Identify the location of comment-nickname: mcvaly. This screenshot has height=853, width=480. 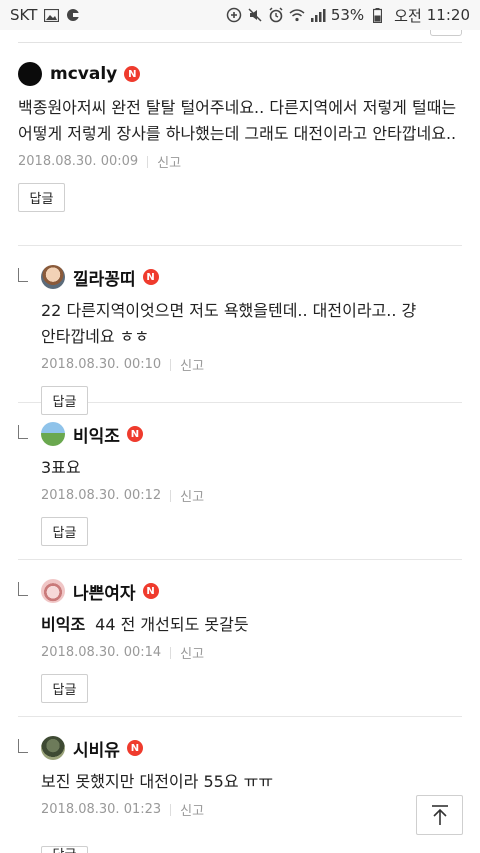
(83, 74).